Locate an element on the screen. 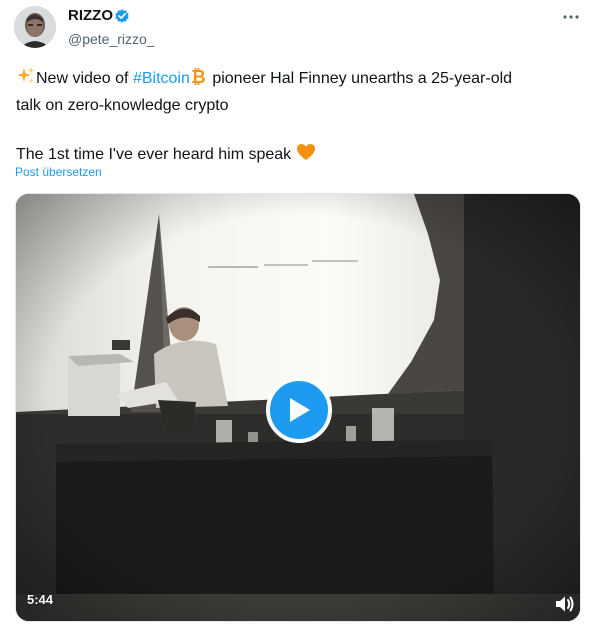  play-button is located at coordinates (299, 410).